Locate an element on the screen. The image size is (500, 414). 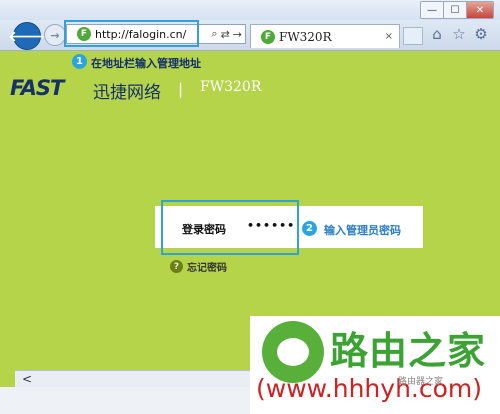
model-name: FW320R is located at coordinates (231, 87).